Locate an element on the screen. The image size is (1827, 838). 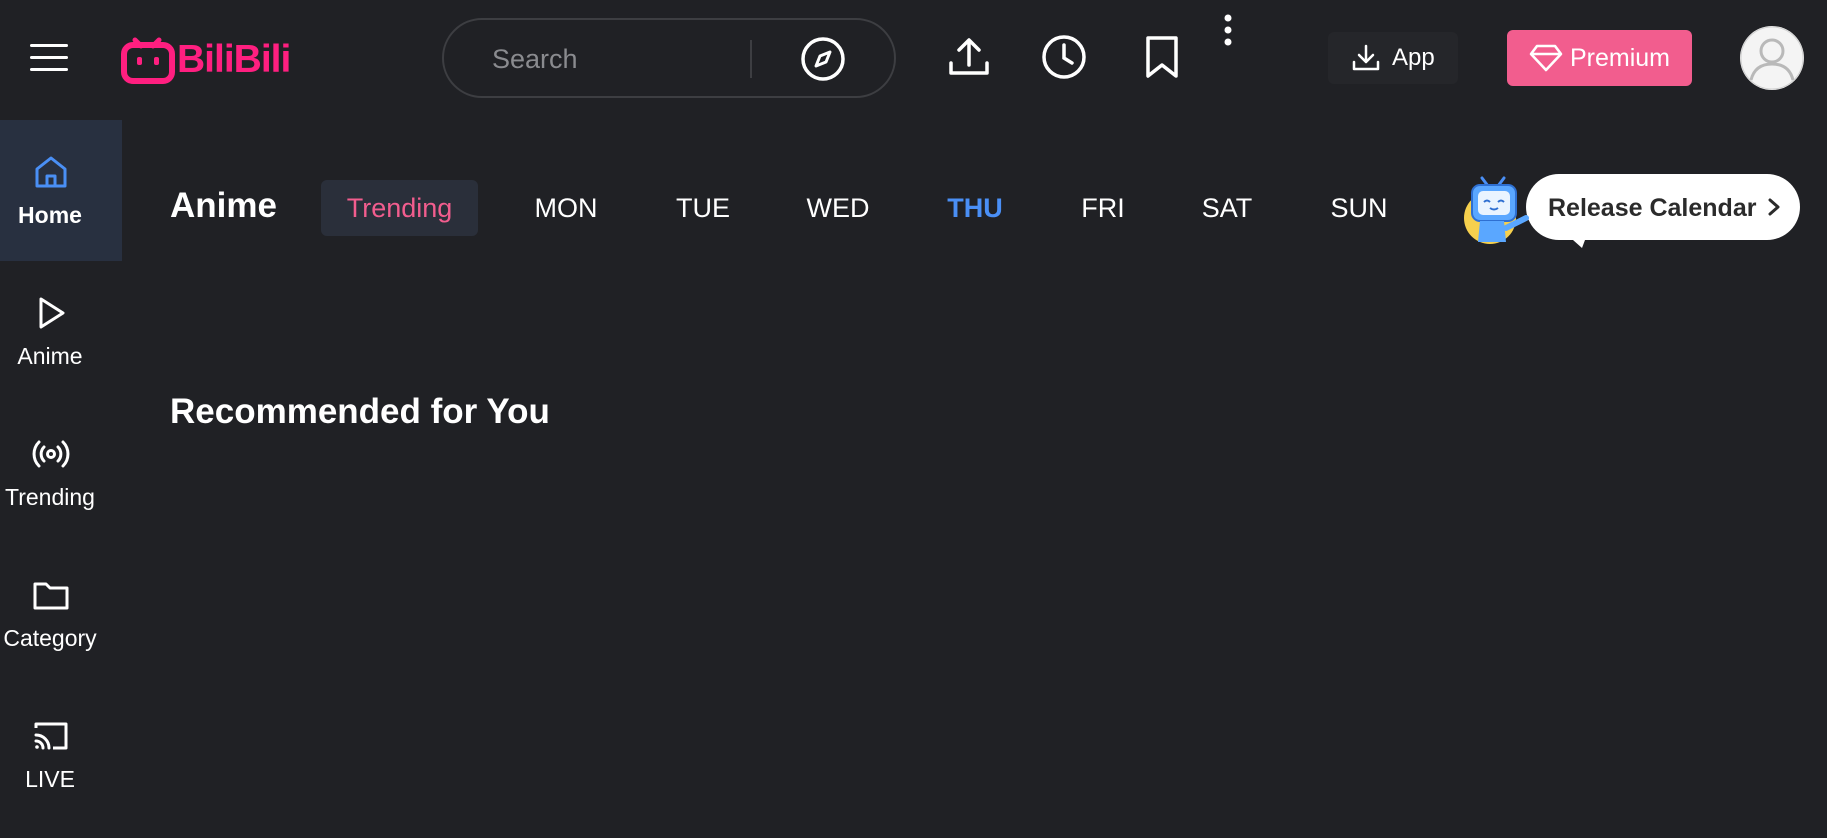
search-input is located at coordinates (617, 59).